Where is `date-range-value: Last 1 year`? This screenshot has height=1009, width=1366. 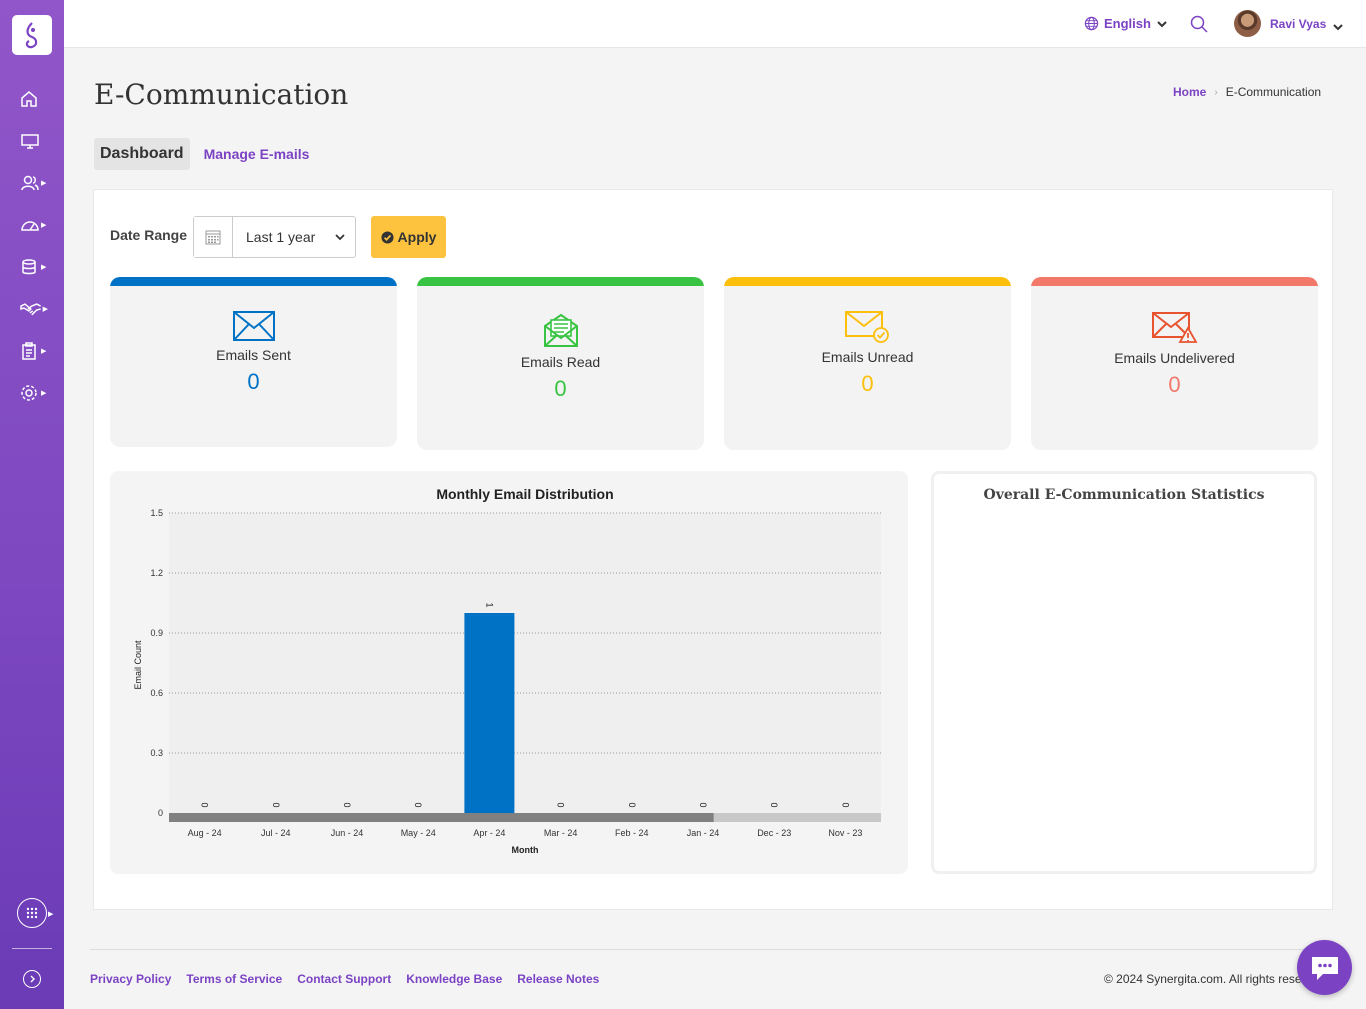 date-range-value: Last 1 year is located at coordinates (281, 237).